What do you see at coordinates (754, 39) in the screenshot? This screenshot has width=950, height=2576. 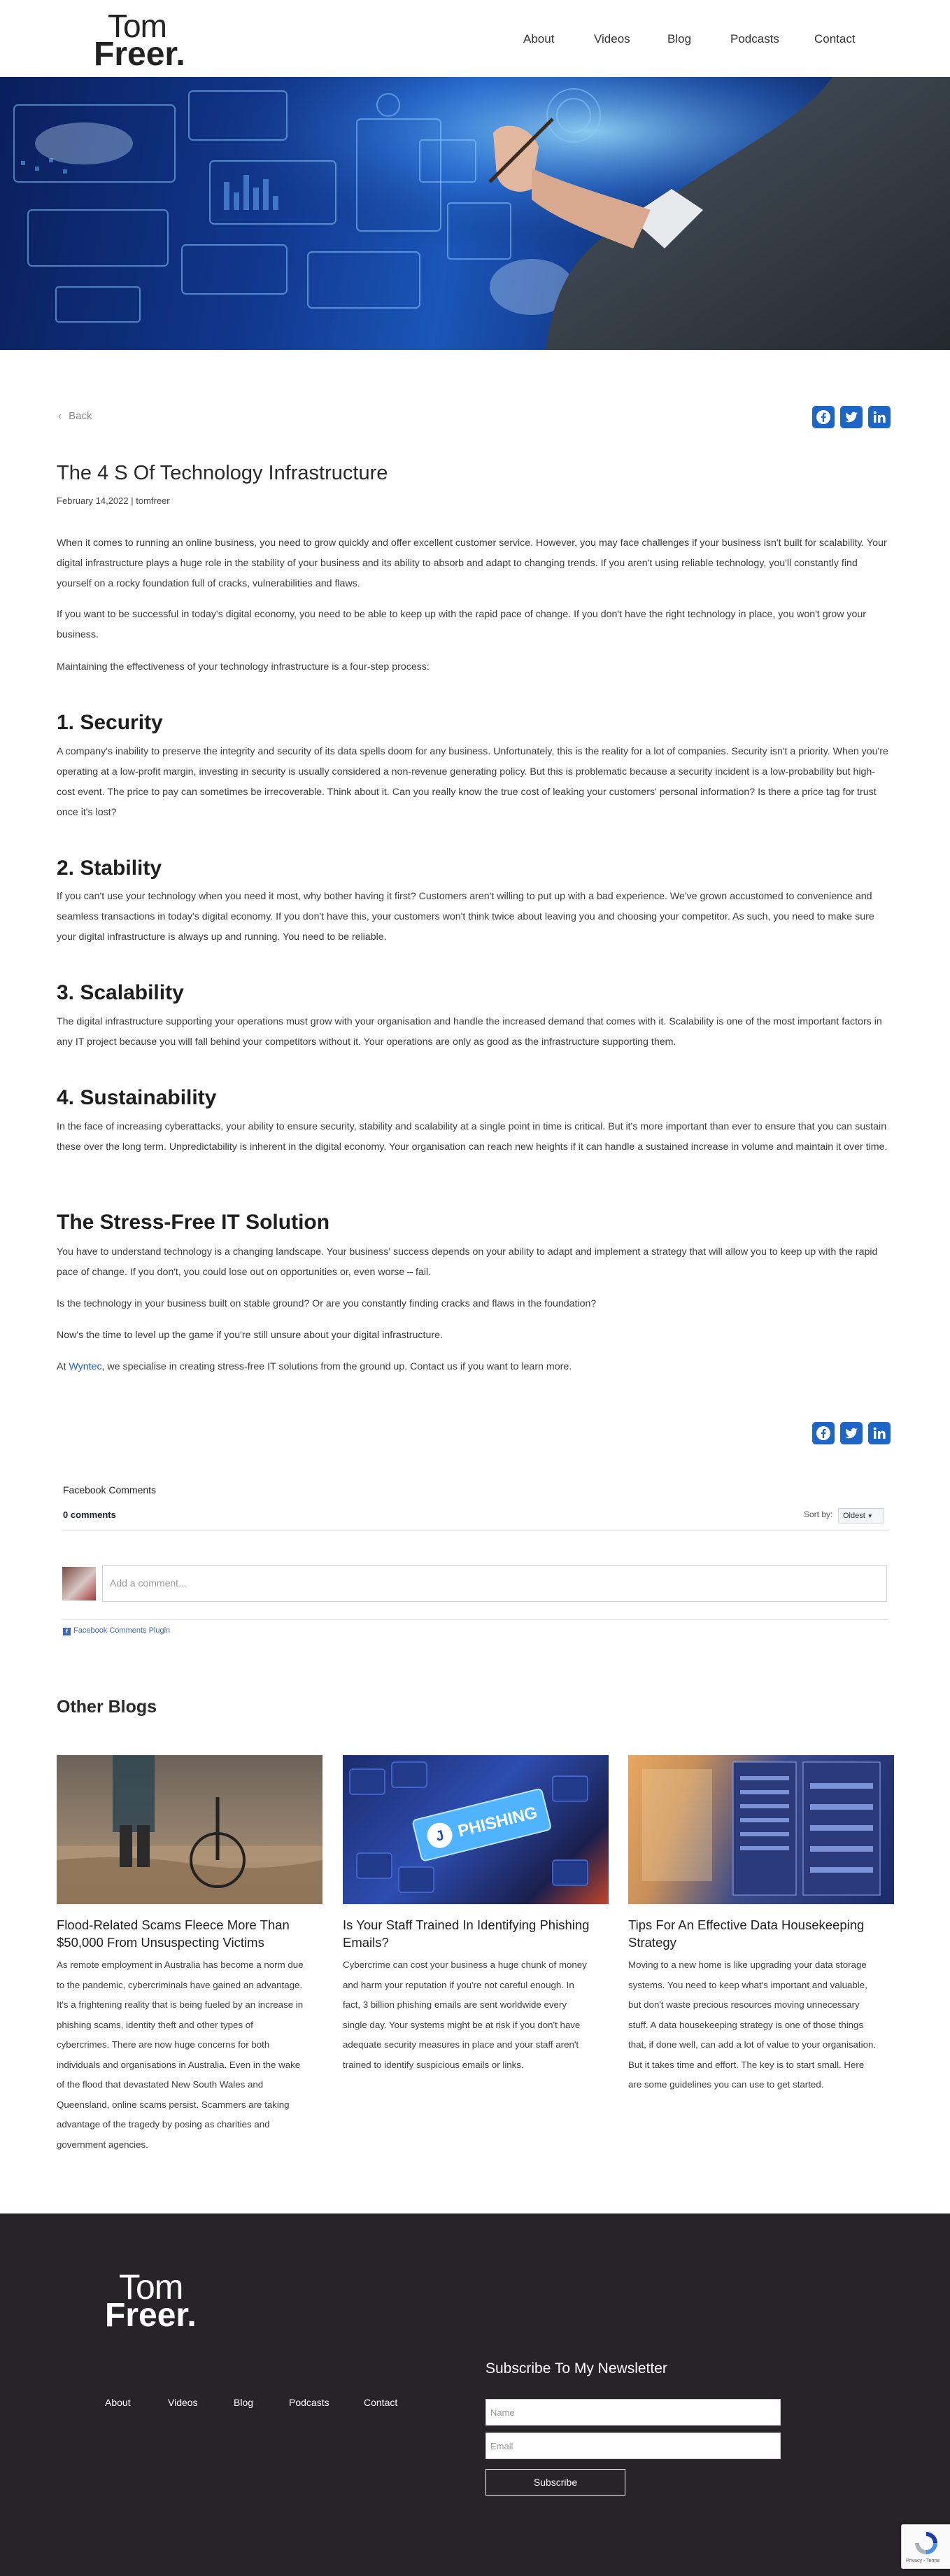 I see `nav-podcasts: Podcasts` at bounding box center [754, 39].